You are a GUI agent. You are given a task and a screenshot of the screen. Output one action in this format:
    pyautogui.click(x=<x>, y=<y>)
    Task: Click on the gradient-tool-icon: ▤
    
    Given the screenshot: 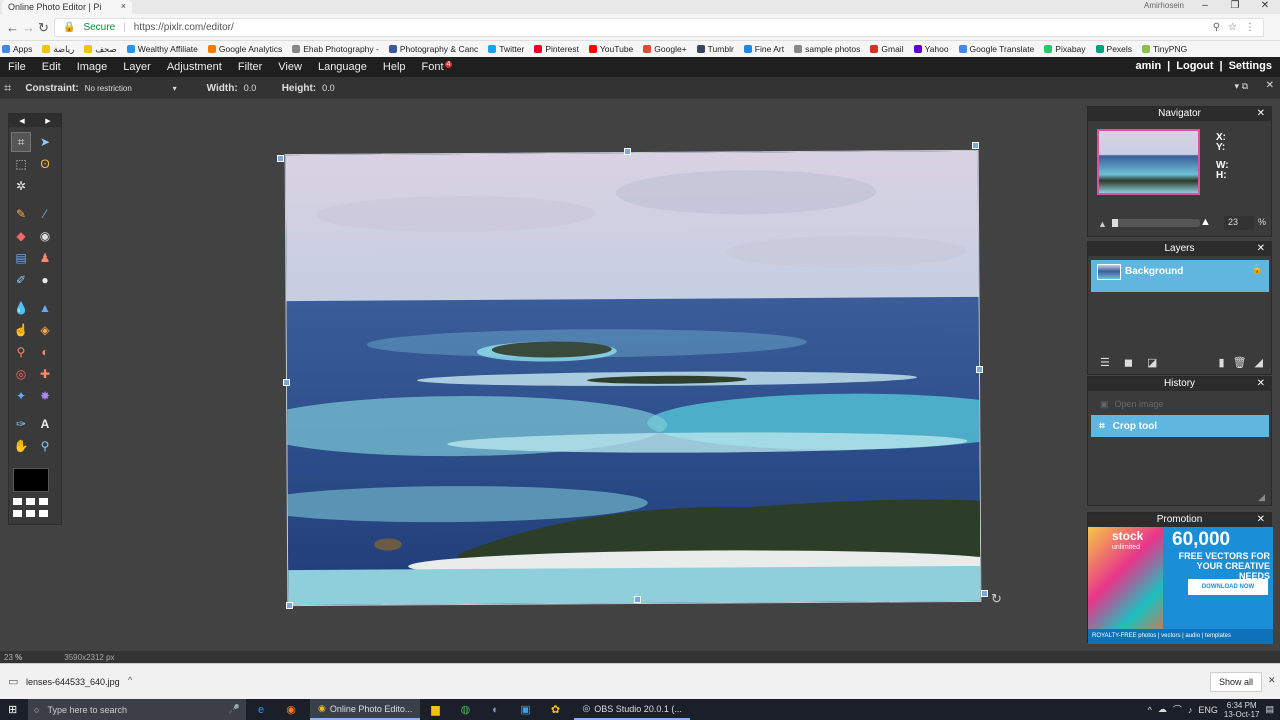 What is the action you would take?
    pyautogui.click(x=21, y=258)
    